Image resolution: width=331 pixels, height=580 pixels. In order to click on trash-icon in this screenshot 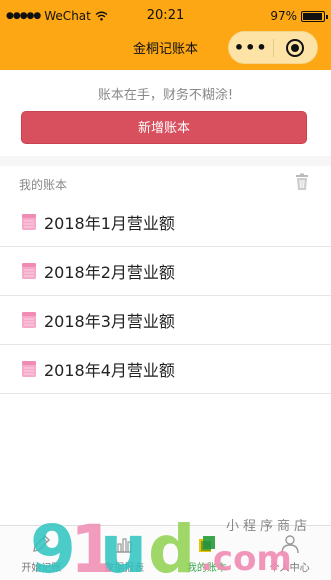, I will do `click(302, 182)`.